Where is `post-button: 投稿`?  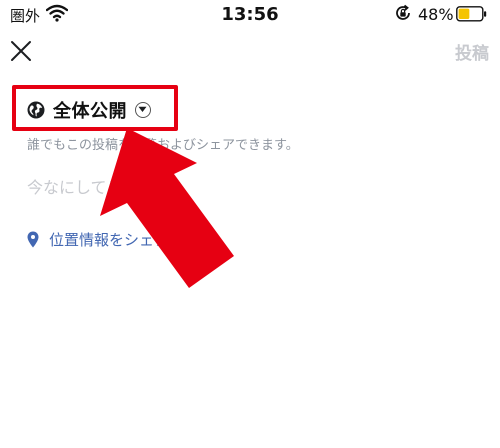 post-button: 投稿 is located at coordinates (465, 51).